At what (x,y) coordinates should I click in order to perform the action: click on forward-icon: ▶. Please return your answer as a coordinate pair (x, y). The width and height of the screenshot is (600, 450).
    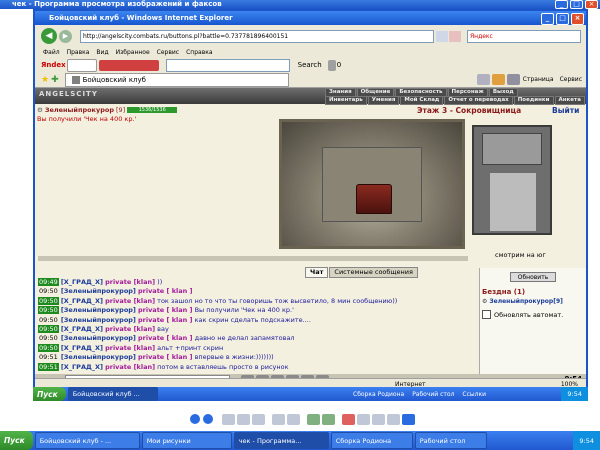
    Looking at the image, I should click on (65, 36).